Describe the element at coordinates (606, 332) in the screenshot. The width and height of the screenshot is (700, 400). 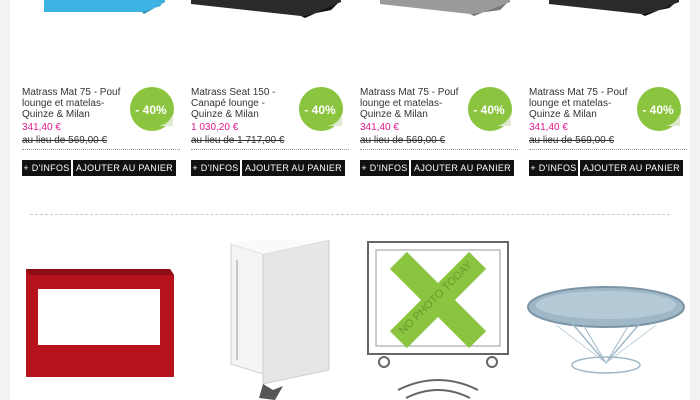
I see `glass-table-image` at that location.